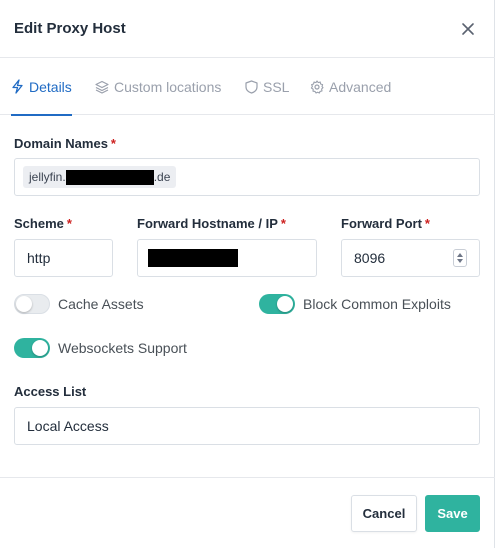  Describe the element at coordinates (468, 29) in the screenshot. I see `close-icon` at that location.